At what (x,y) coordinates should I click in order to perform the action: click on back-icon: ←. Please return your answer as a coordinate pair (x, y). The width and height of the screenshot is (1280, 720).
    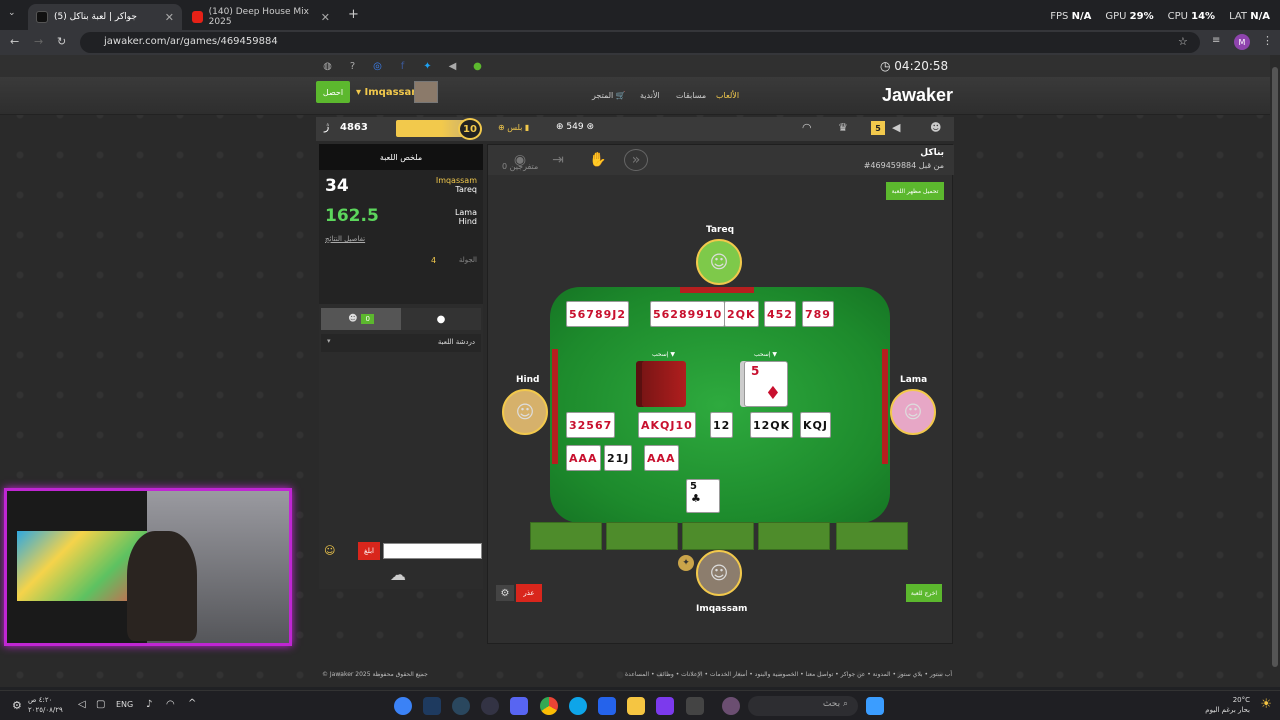
    Looking at the image, I should click on (14, 41).